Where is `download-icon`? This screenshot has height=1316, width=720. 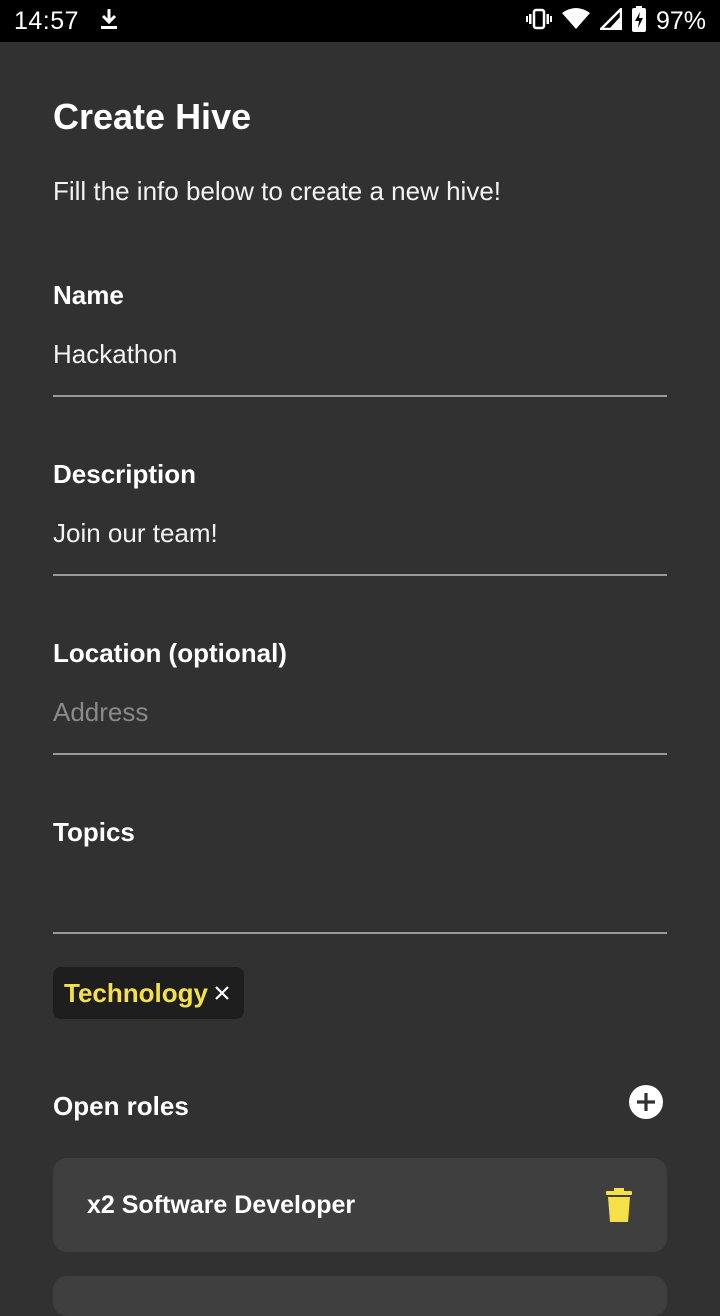
download-icon is located at coordinates (109, 21).